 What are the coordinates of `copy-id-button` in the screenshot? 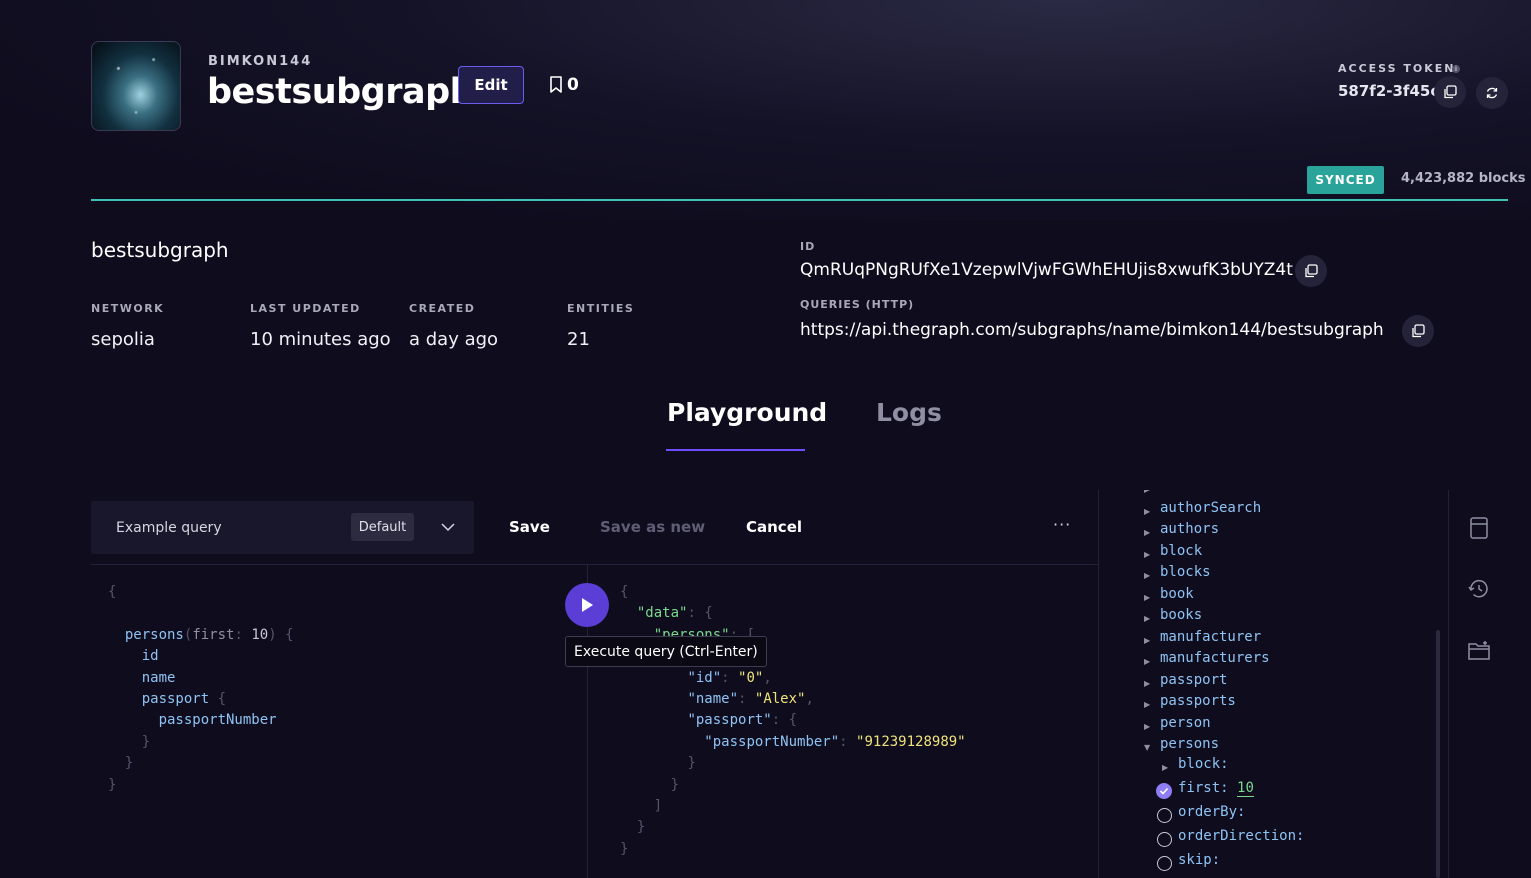 It's located at (1311, 271).